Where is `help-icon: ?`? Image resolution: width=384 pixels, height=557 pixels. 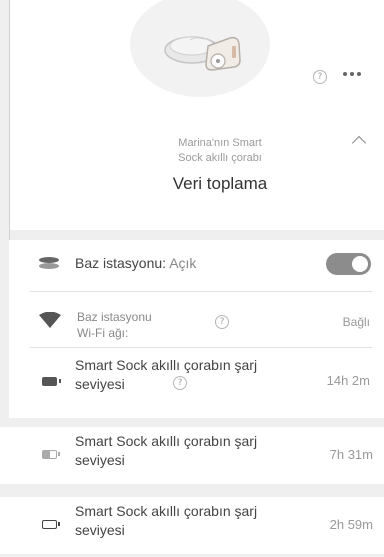 help-icon: ? is located at coordinates (320, 77).